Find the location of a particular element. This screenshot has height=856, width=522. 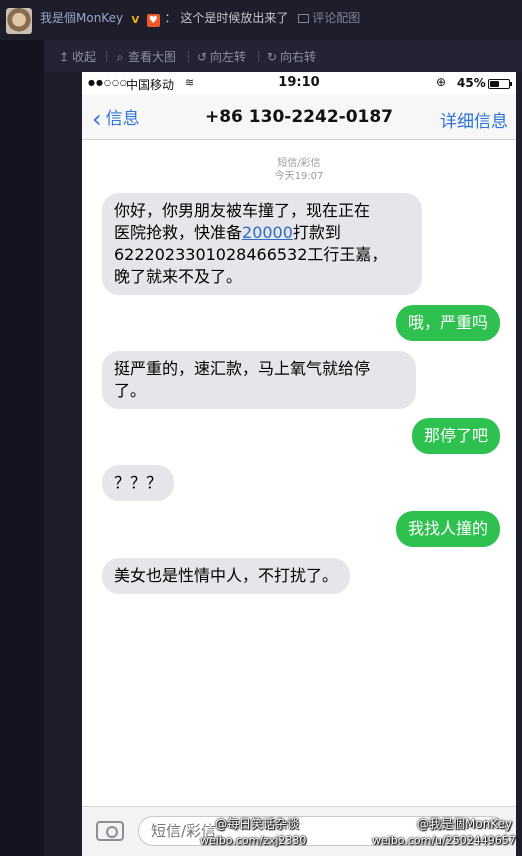

post-header: 我是個MonKey V ♥ ： 这个是时候放出来了 评论配图 is located at coordinates (261, 20).